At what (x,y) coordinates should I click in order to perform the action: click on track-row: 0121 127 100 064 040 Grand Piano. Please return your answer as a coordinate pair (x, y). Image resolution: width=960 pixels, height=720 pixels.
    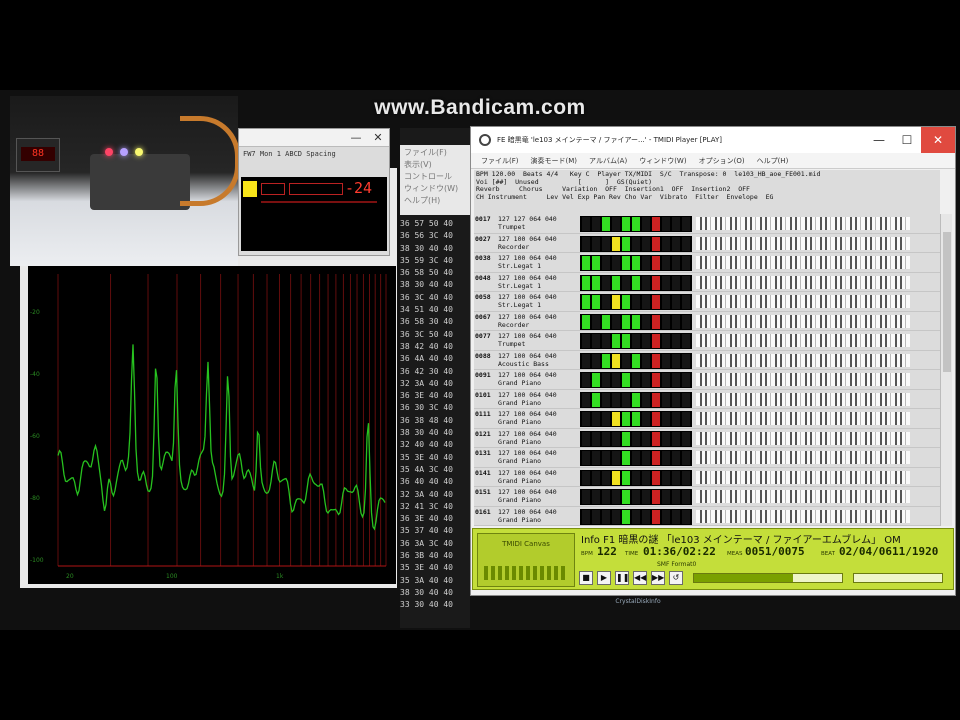
    Looking at the image, I should click on (707, 438).